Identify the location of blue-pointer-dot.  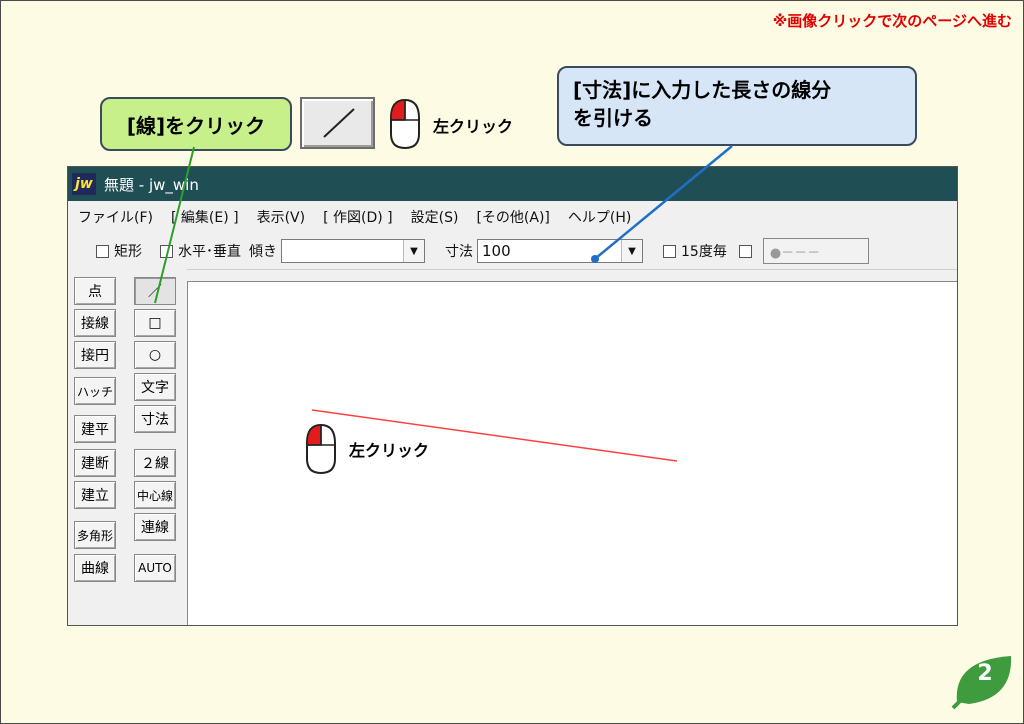
(595, 259).